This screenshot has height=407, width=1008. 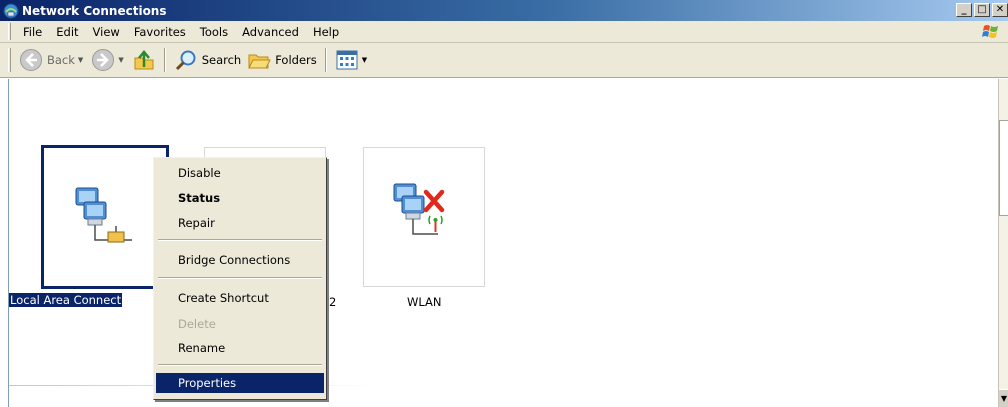 What do you see at coordinates (9, 60) in the screenshot?
I see `toolbar-grip` at bounding box center [9, 60].